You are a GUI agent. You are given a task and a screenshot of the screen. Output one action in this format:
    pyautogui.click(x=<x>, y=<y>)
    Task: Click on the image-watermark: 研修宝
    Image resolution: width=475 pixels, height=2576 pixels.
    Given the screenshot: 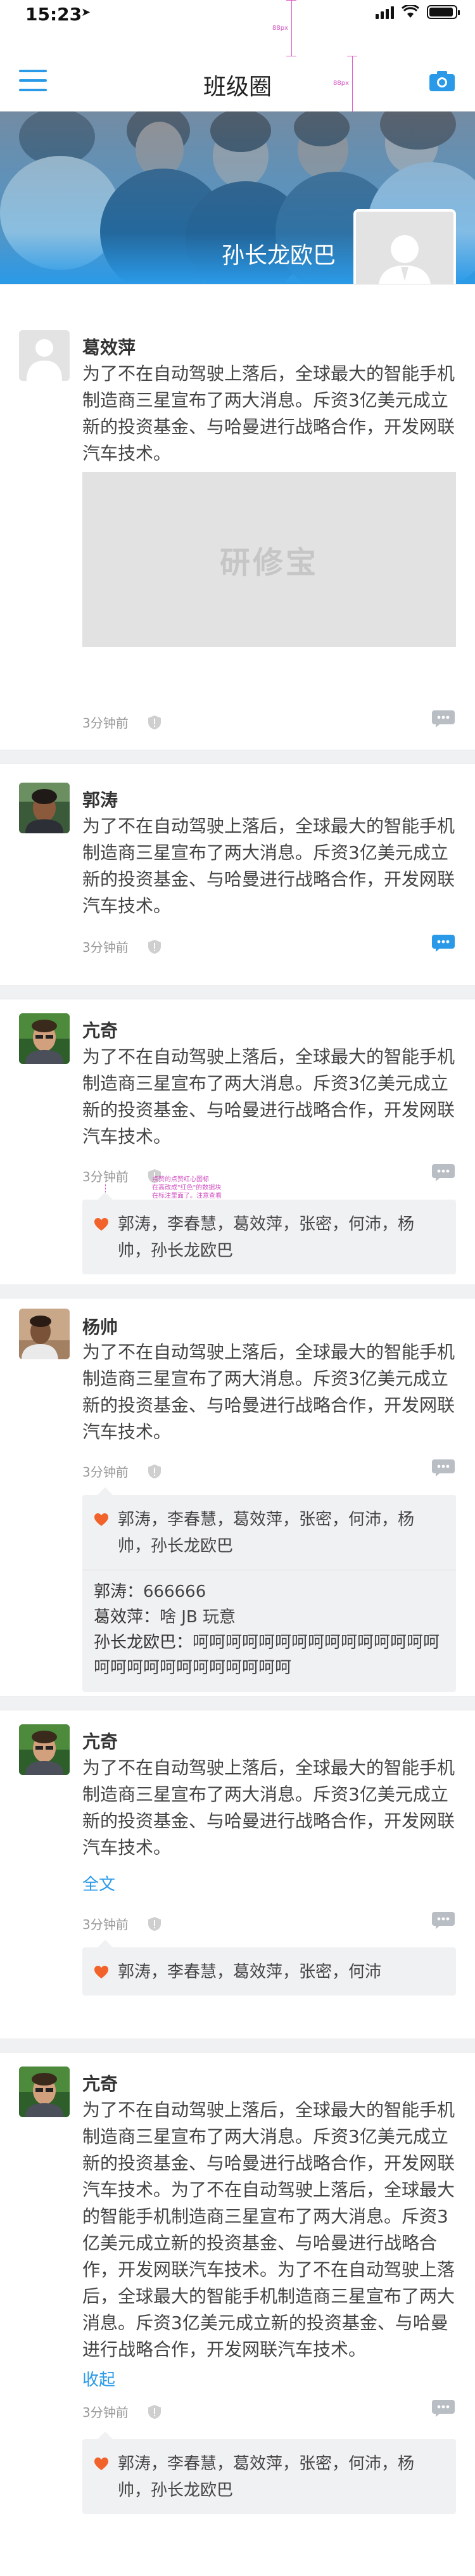 What is the action you would take?
    pyautogui.click(x=269, y=562)
    